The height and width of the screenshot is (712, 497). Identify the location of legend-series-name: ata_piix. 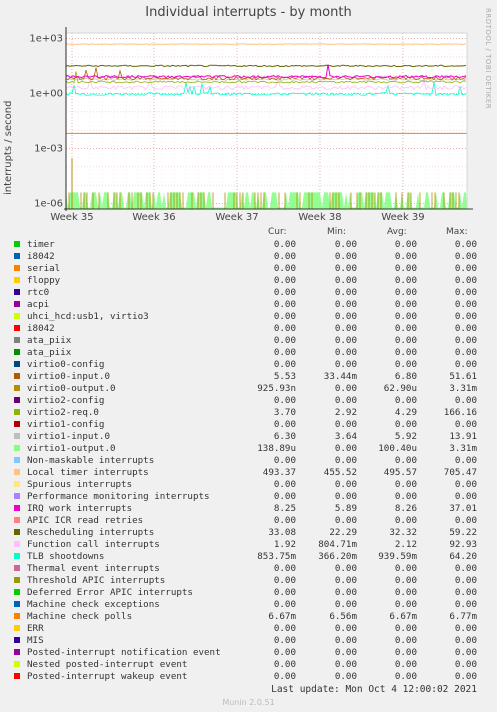
(49, 352).